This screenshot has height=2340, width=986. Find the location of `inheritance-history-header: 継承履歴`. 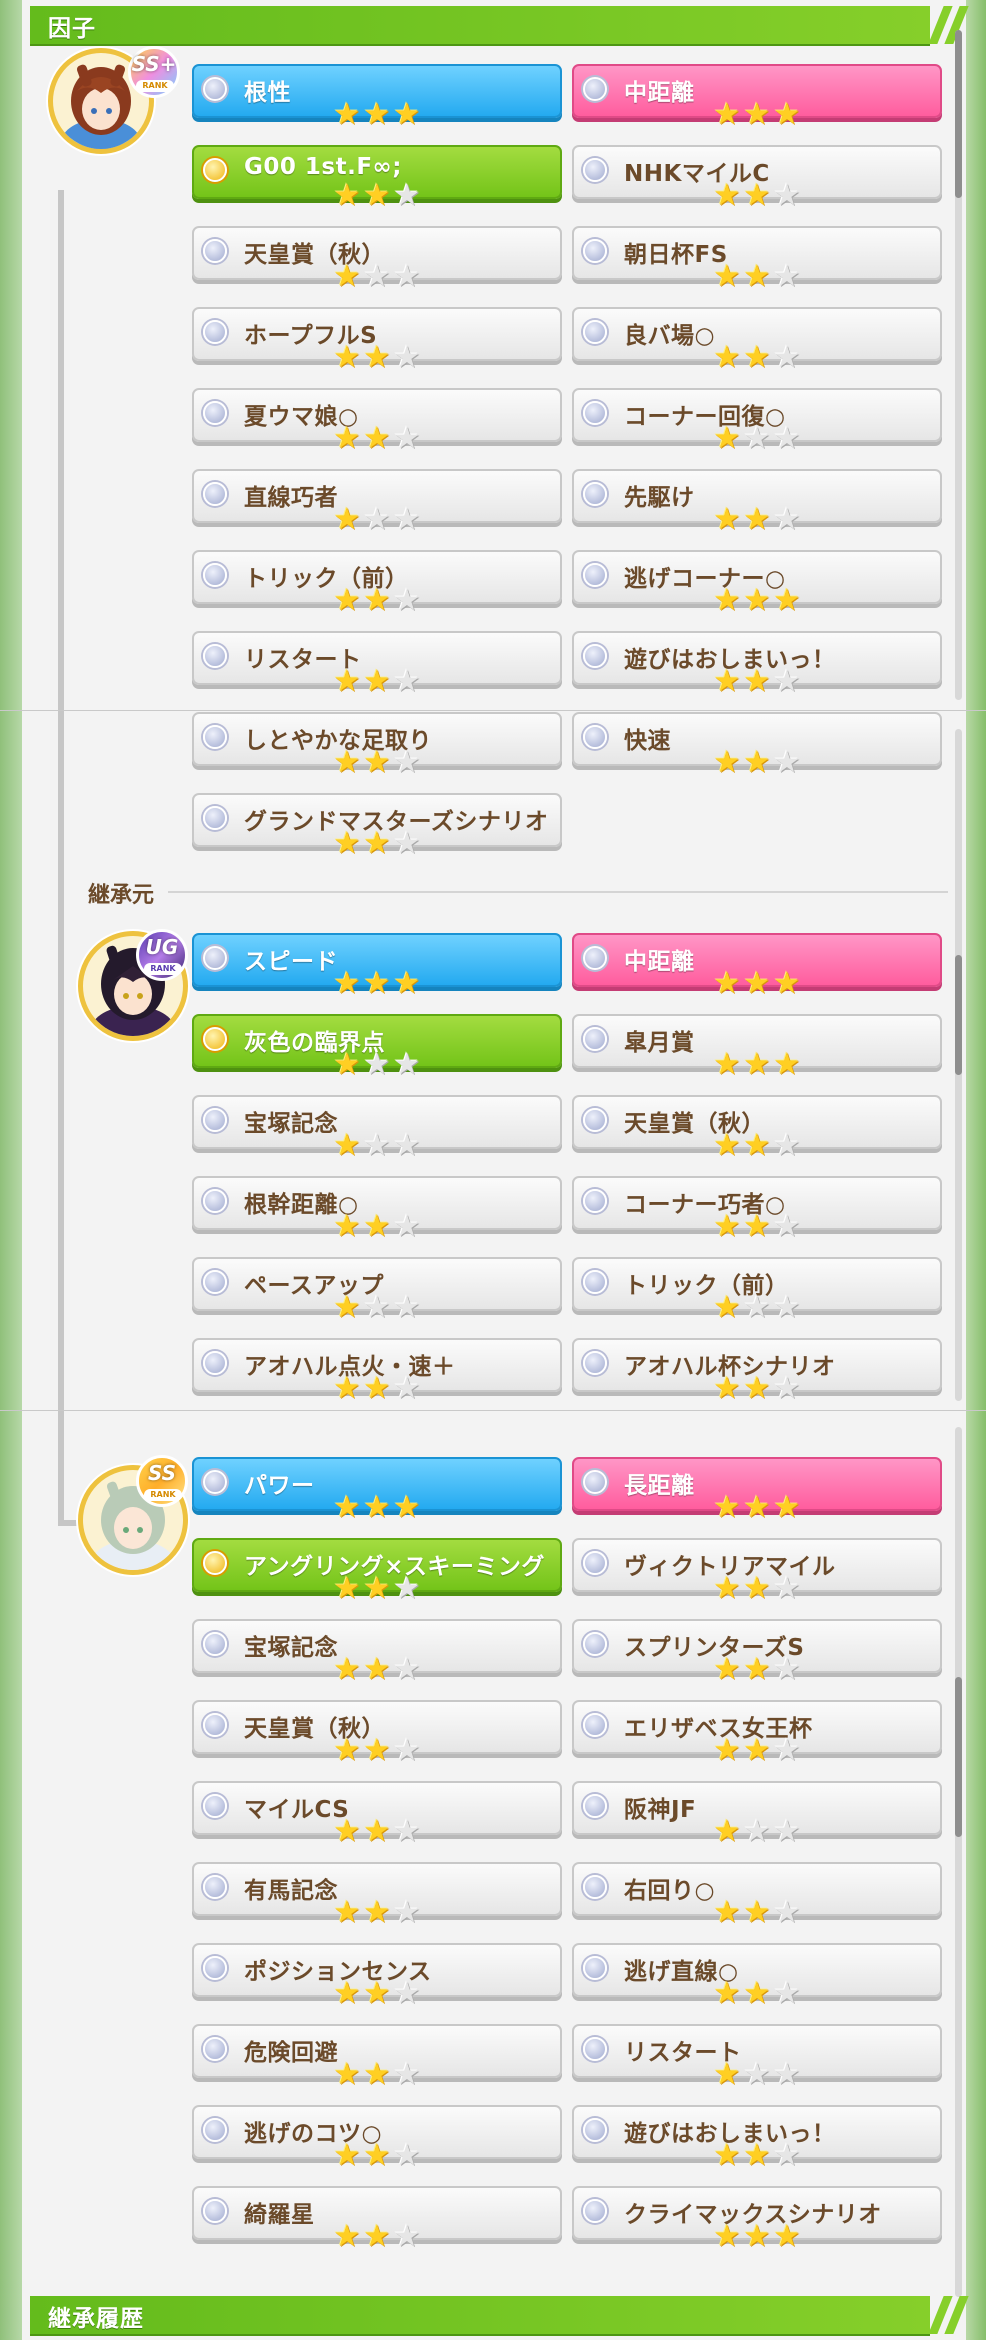

inheritance-history-header: 継承履歴 is located at coordinates (499, 2315).